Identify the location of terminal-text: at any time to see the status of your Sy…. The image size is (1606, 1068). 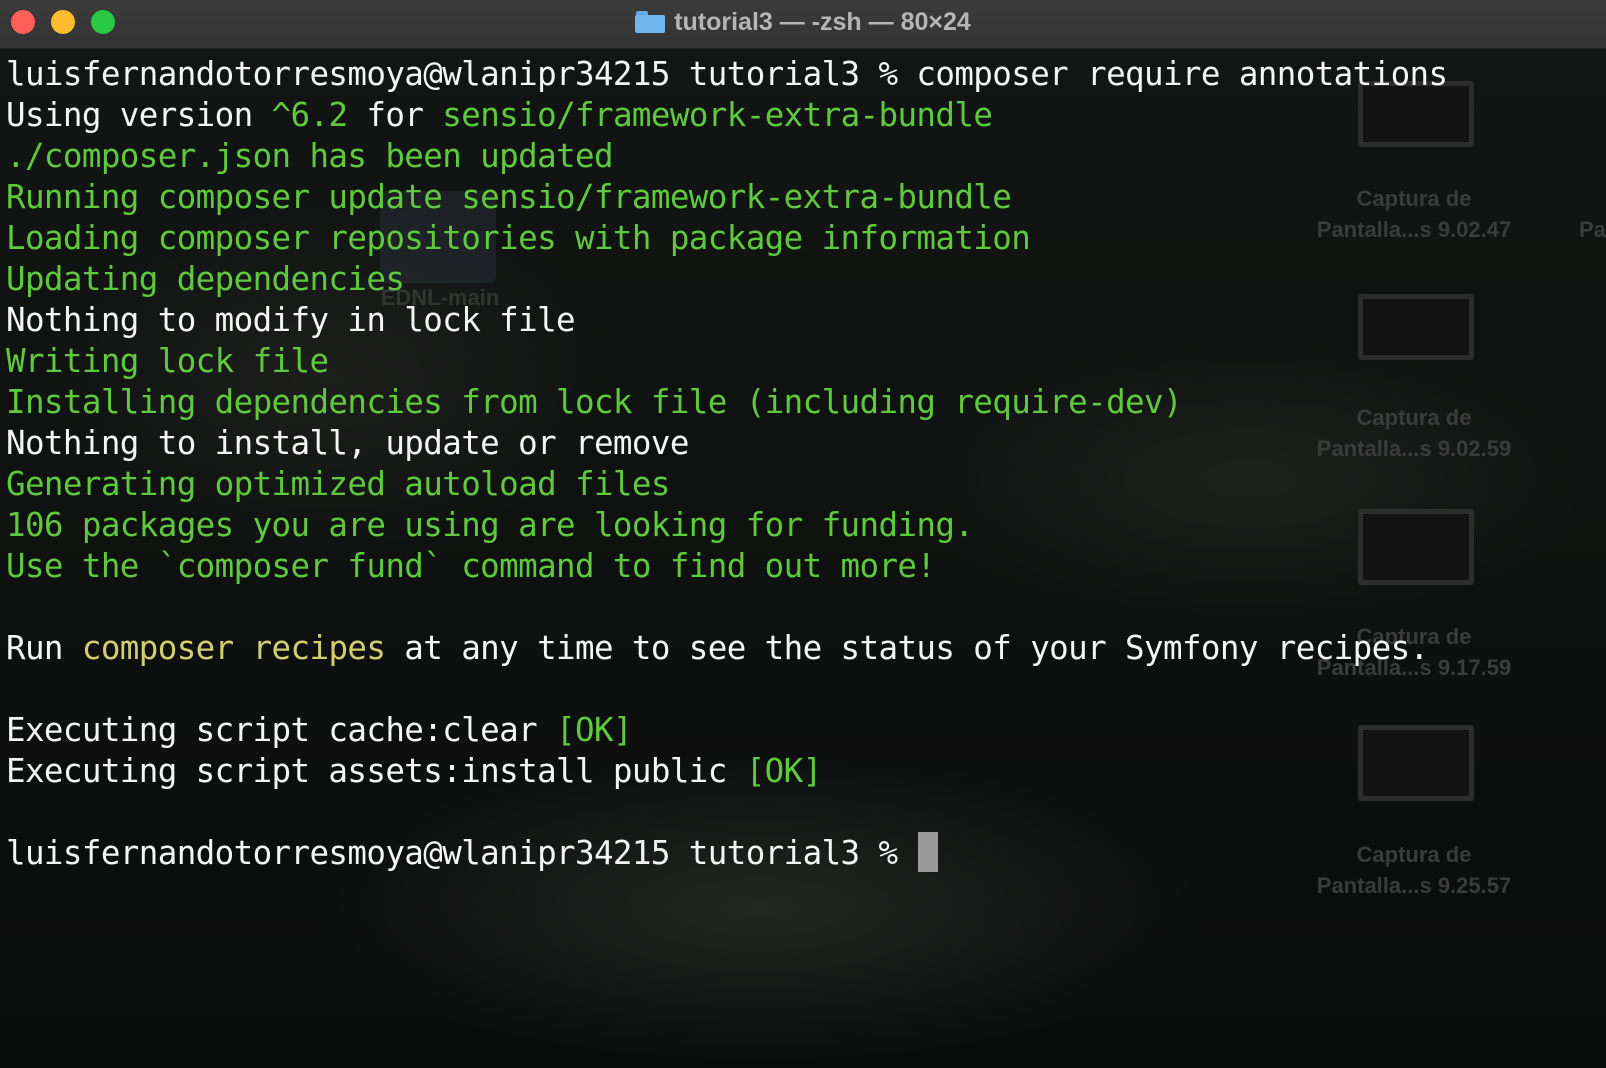
(907, 648).